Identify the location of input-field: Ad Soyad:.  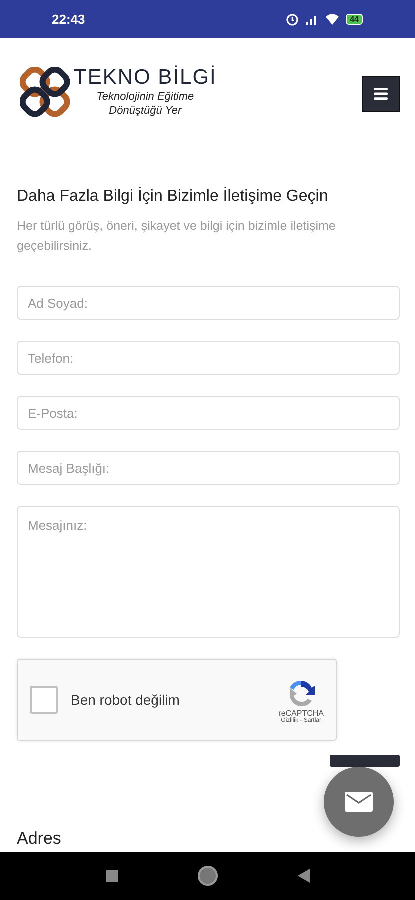
(208, 303).